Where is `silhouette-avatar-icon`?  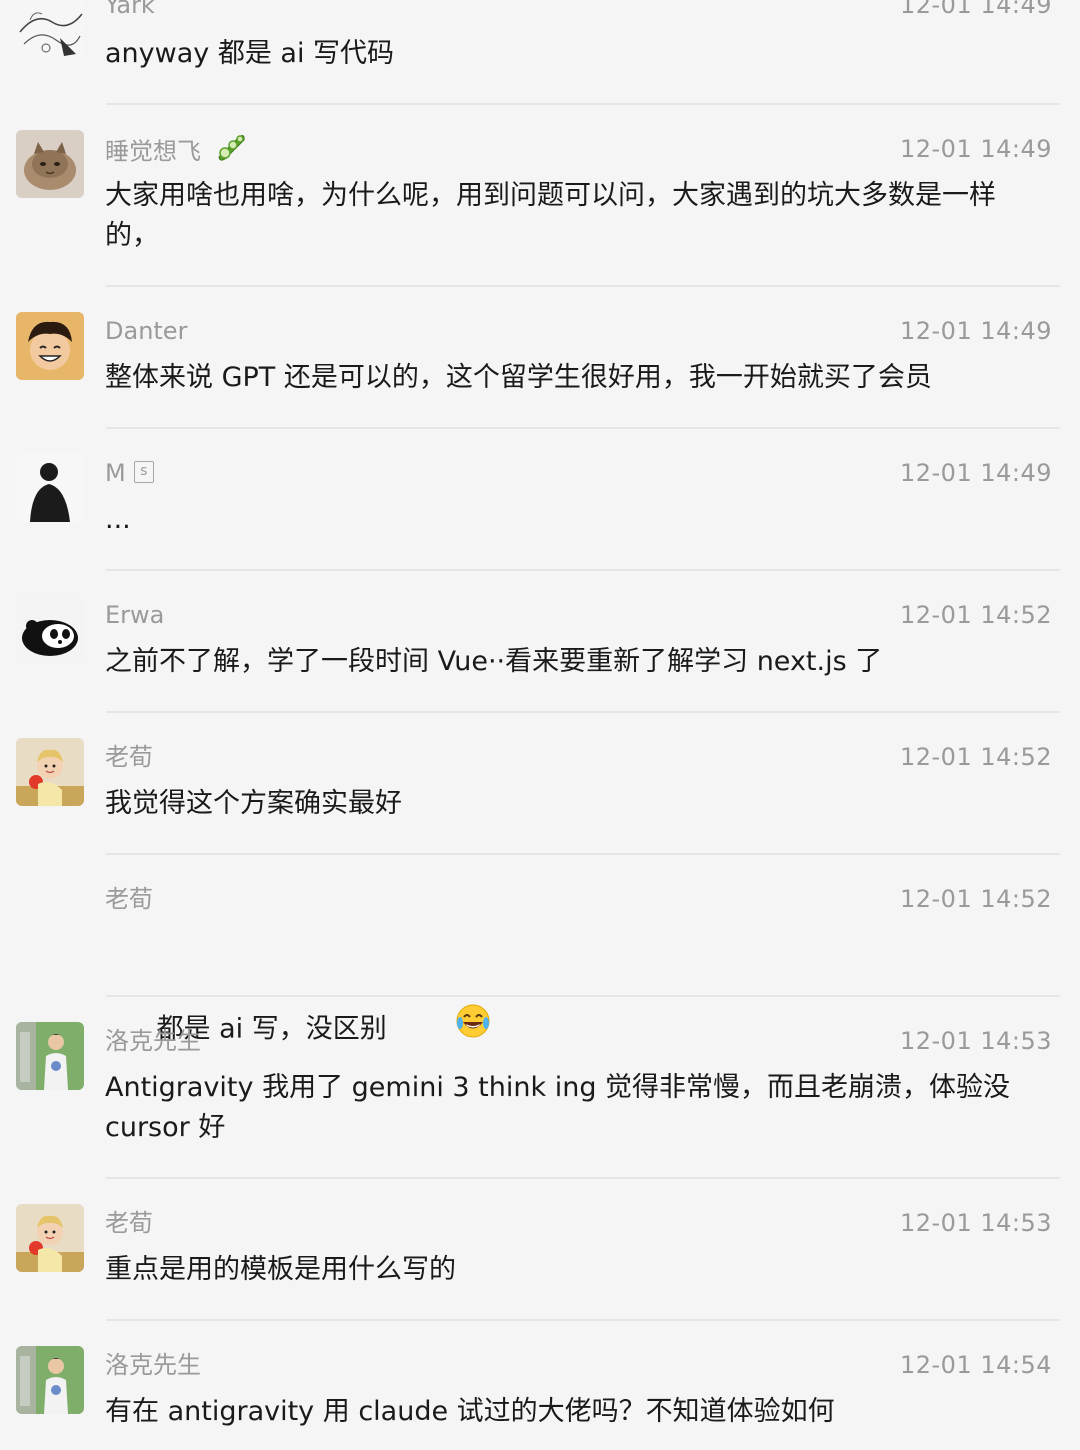 silhouette-avatar-icon is located at coordinates (50, 488).